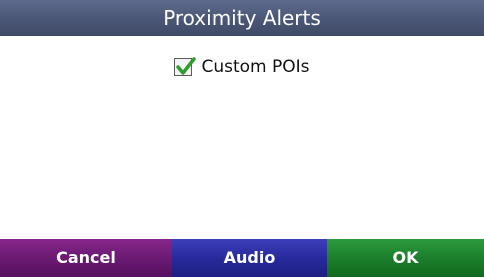 The width and height of the screenshot is (484, 277). What do you see at coordinates (405, 258) in the screenshot?
I see `ok-button: OK` at bounding box center [405, 258].